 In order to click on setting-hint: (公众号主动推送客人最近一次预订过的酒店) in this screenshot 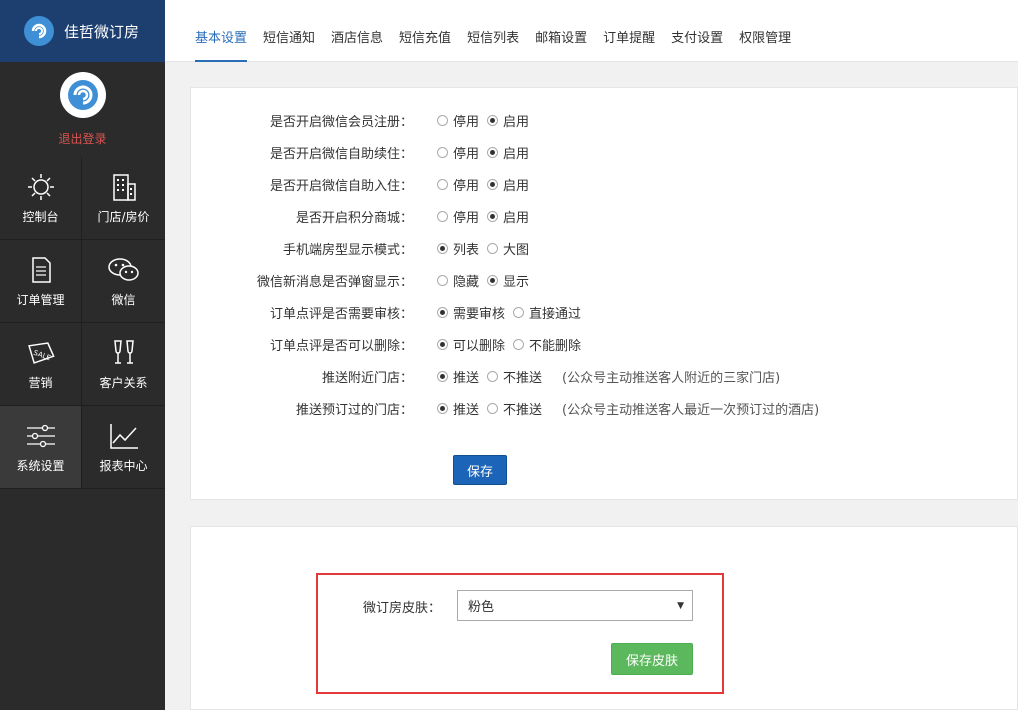, I will do `click(691, 410)`.